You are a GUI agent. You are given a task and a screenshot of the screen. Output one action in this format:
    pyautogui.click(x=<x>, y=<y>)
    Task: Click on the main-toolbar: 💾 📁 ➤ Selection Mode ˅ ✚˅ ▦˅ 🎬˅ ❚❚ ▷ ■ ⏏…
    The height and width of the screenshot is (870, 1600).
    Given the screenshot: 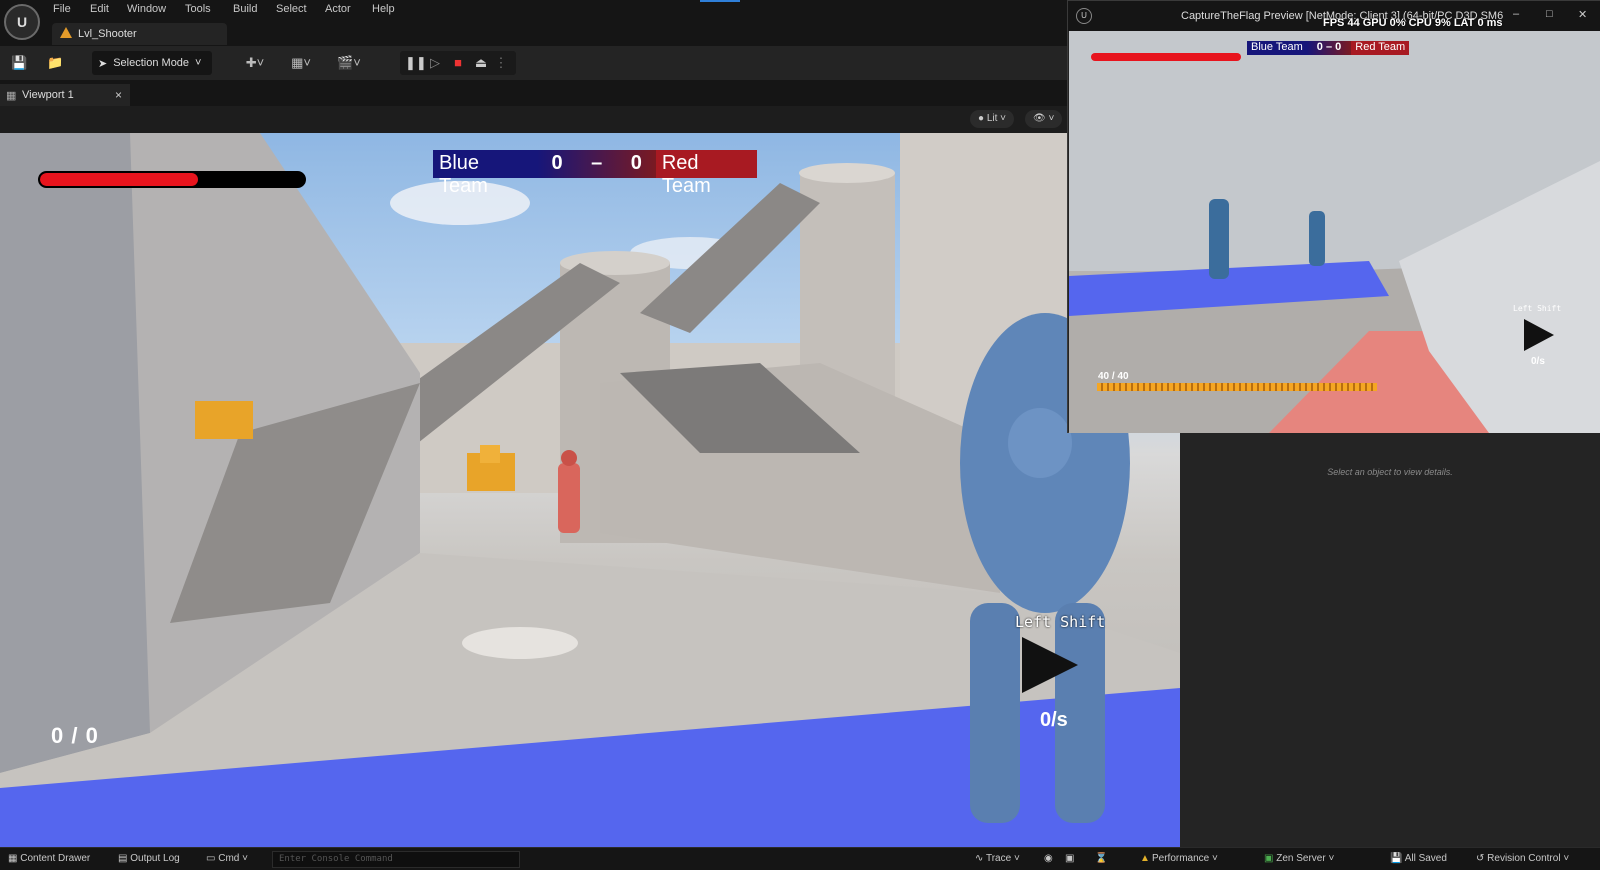 What is the action you would take?
    pyautogui.click(x=533, y=63)
    